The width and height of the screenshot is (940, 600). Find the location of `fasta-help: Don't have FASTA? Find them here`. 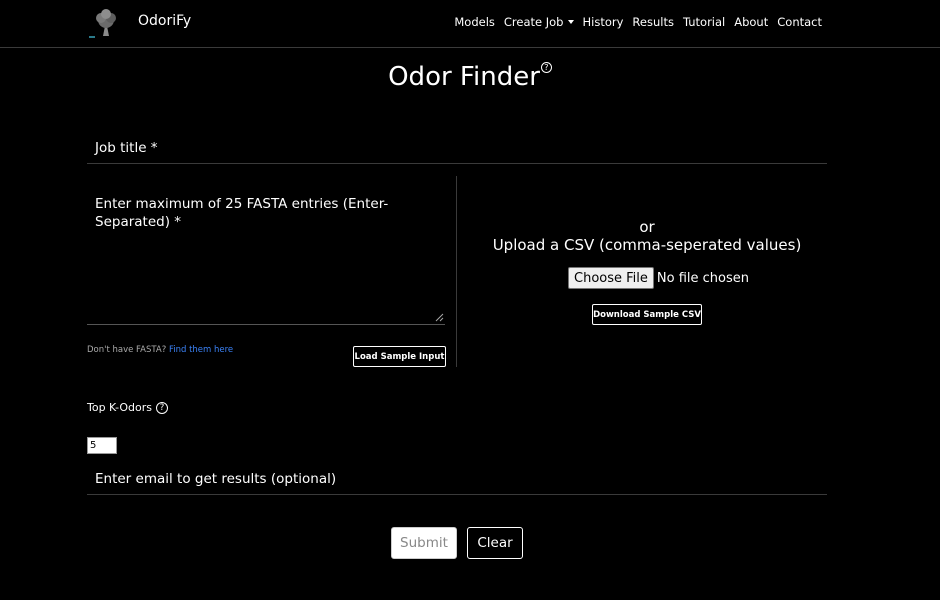

fasta-help: Don't have FASTA? Find them here is located at coordinates (160, 350).